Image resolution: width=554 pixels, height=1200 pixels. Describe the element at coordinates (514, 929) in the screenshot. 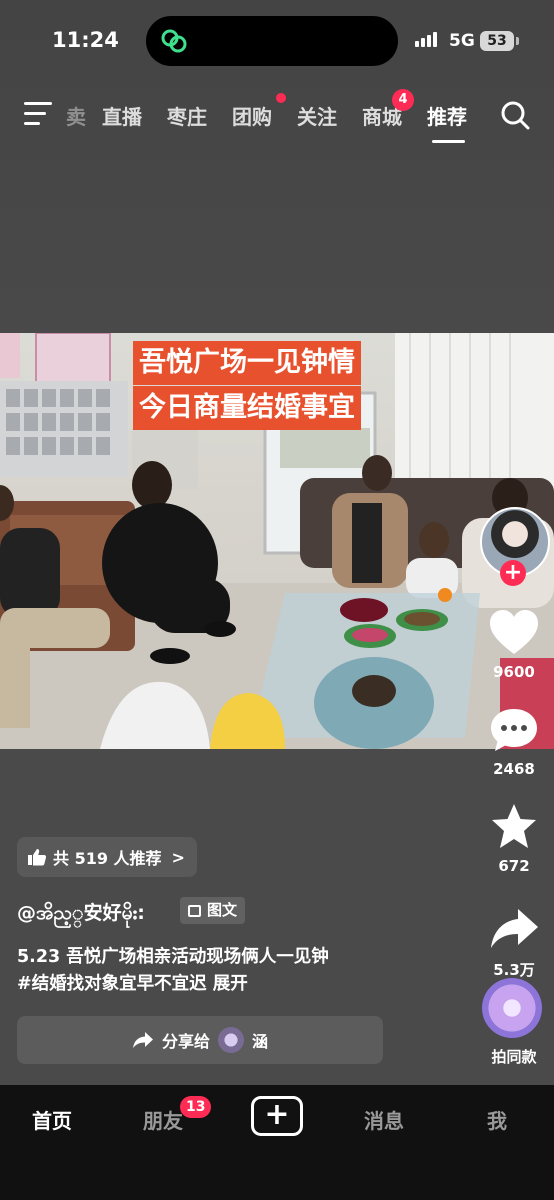

I see `share-arrow-icon` at that location.